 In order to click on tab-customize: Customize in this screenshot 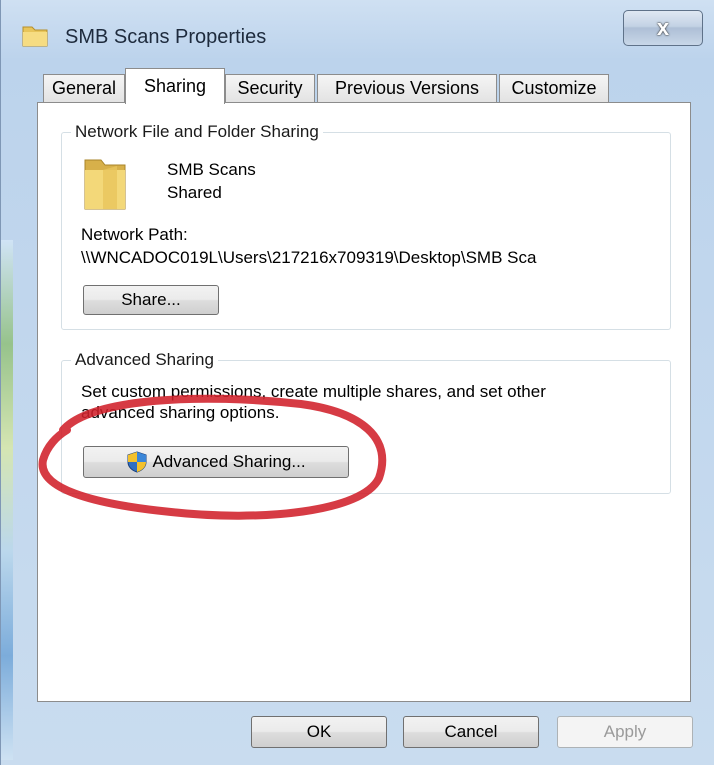, I will do `click(554, 88)`.